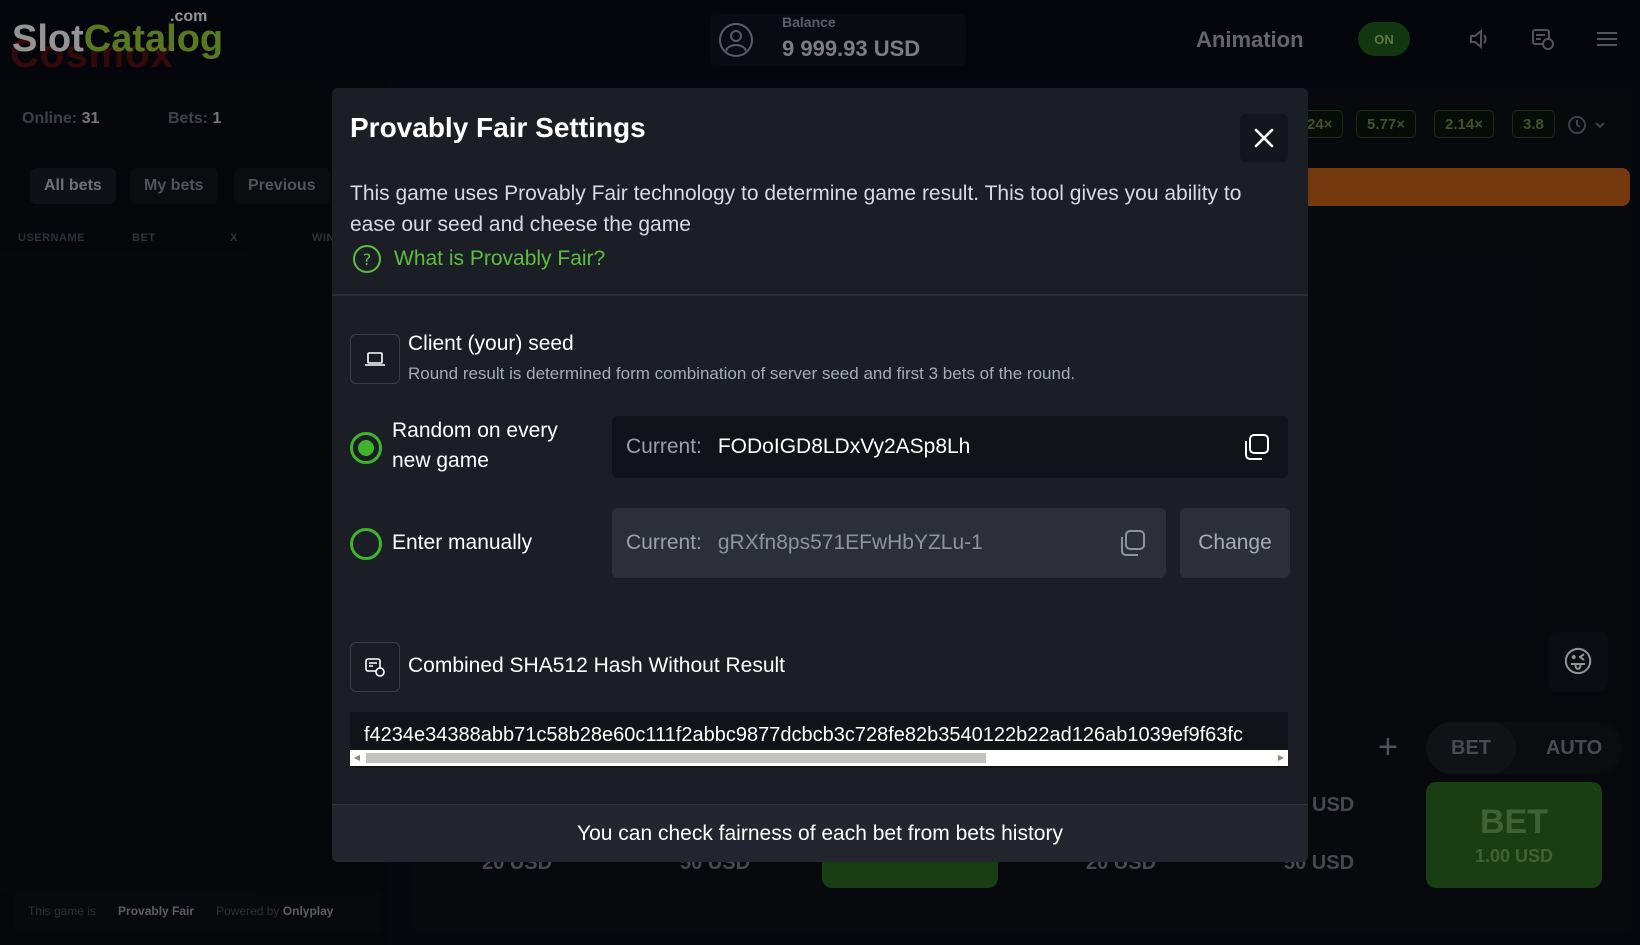  I want to click on manual-seed-value: gRXfn8ps571EFwHbYZLu-1, so click(850, 542).